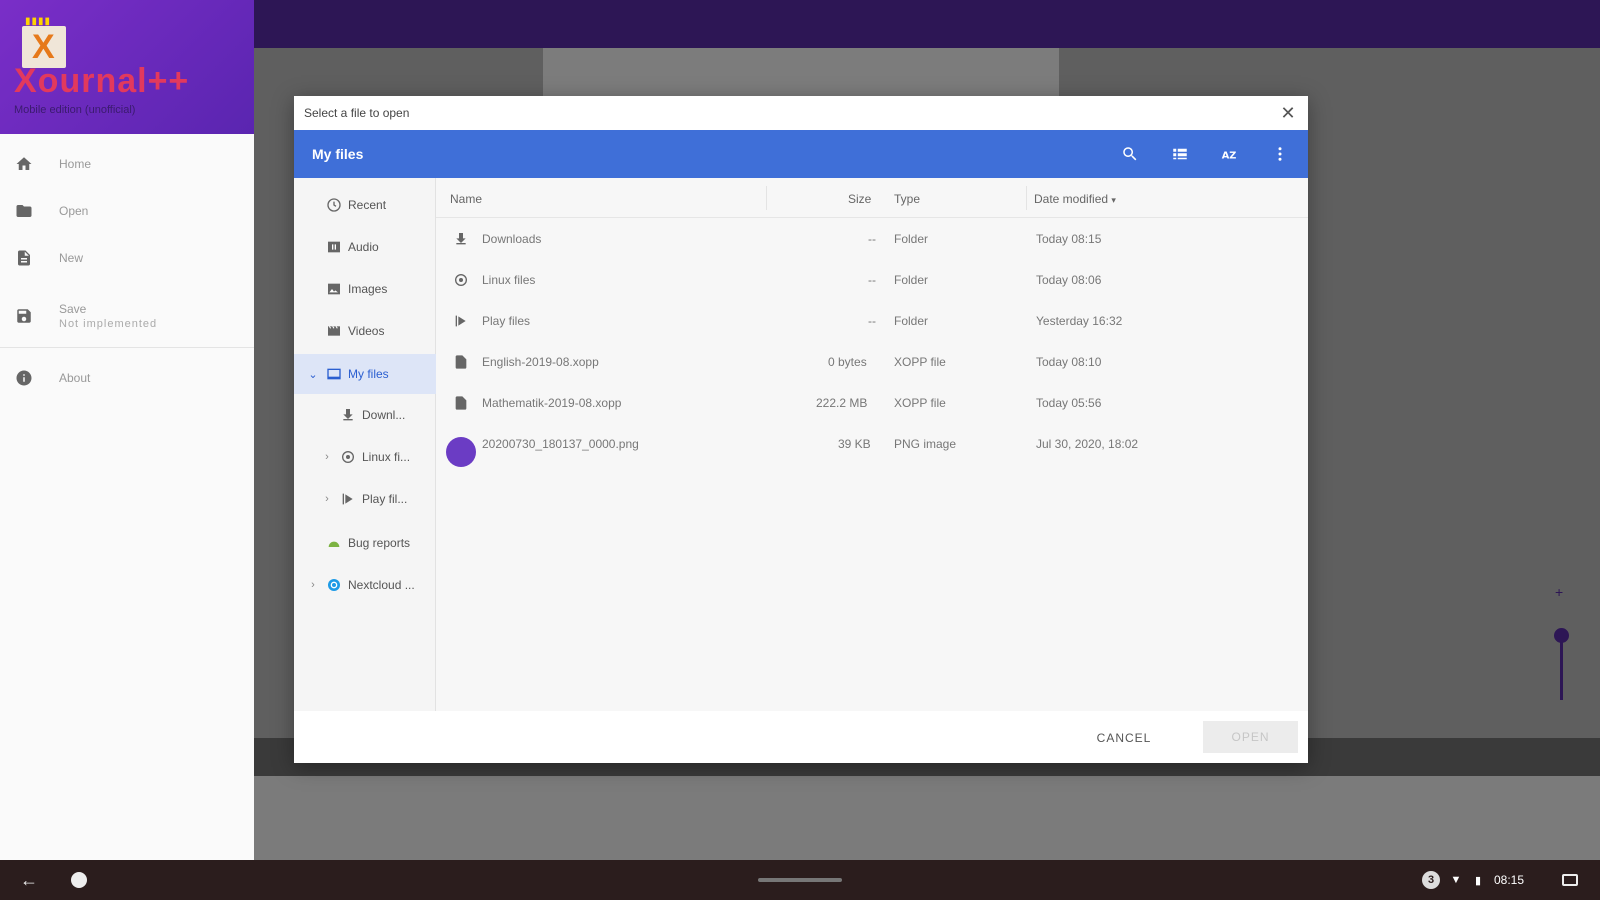 Image resolution: width=1600 pixels, height=900 pixels. Describe the element at coordinates (872, 320) in the screenshot. I see `file-row-play-files: Play files -- Folder Yesterday 16:32` at that location.